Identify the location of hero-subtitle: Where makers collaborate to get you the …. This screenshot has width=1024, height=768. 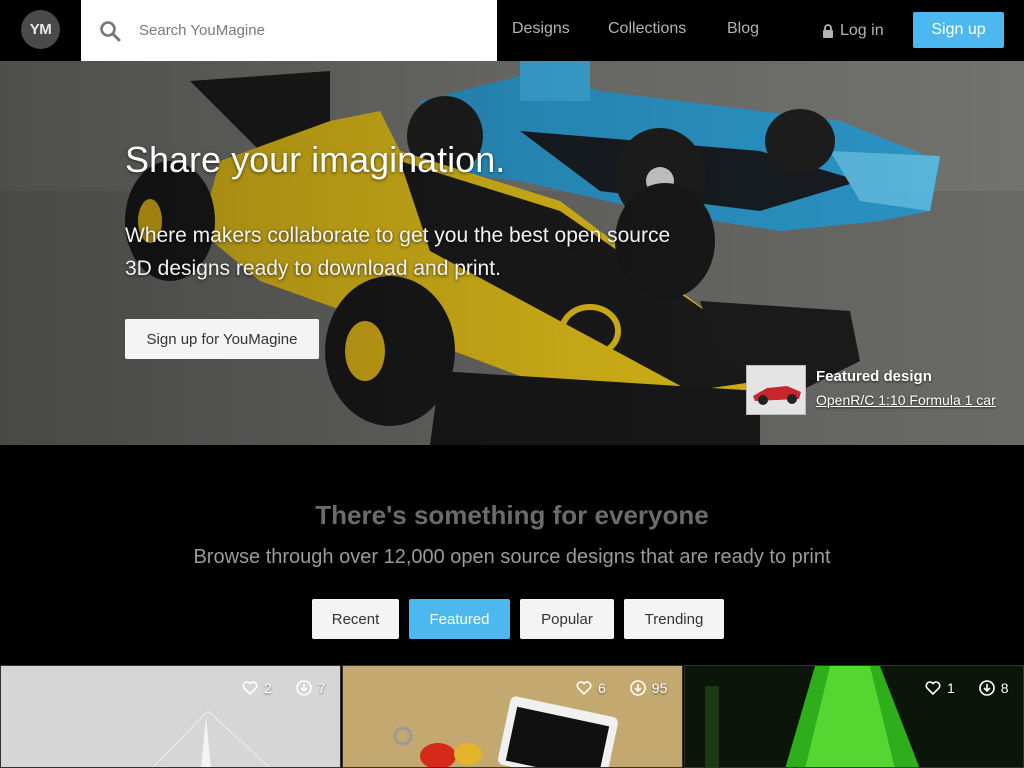
(425, 252).